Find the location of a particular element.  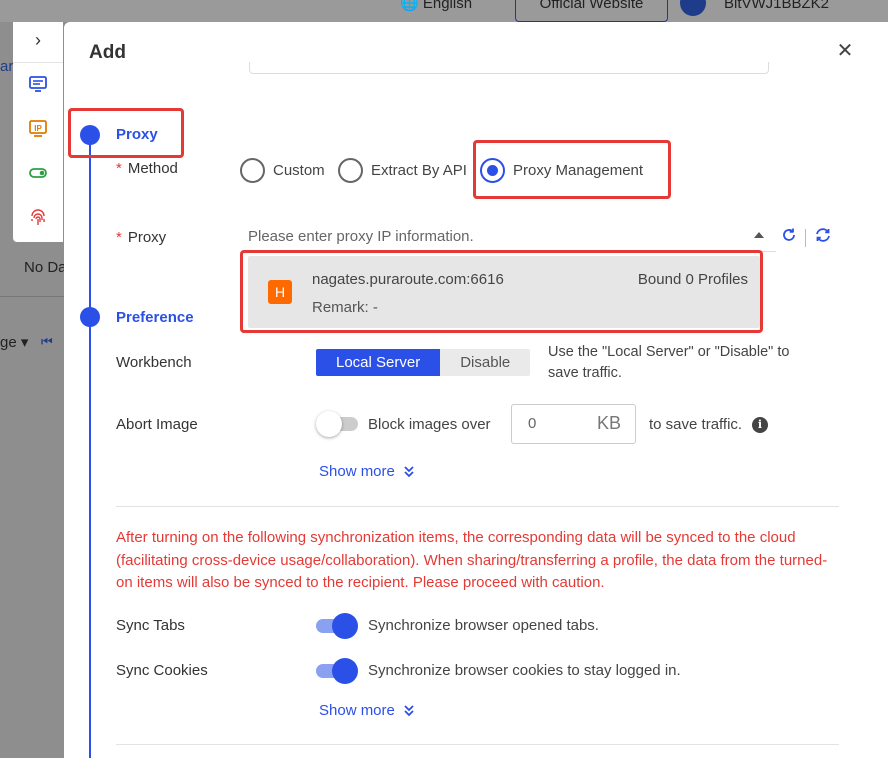

proxy-option-host: nagates.puraroute.com:6616 is located at coordinates (408, 279).